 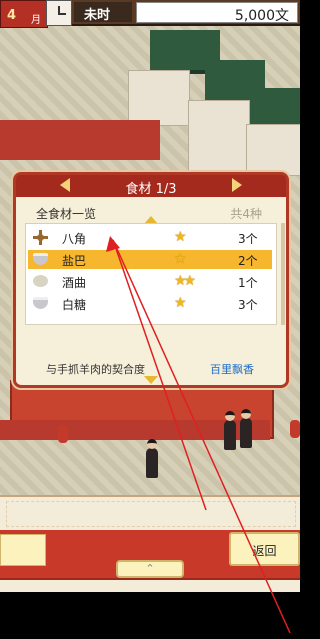 I want to click on annotation-line-short, so click(x=159, y=375).